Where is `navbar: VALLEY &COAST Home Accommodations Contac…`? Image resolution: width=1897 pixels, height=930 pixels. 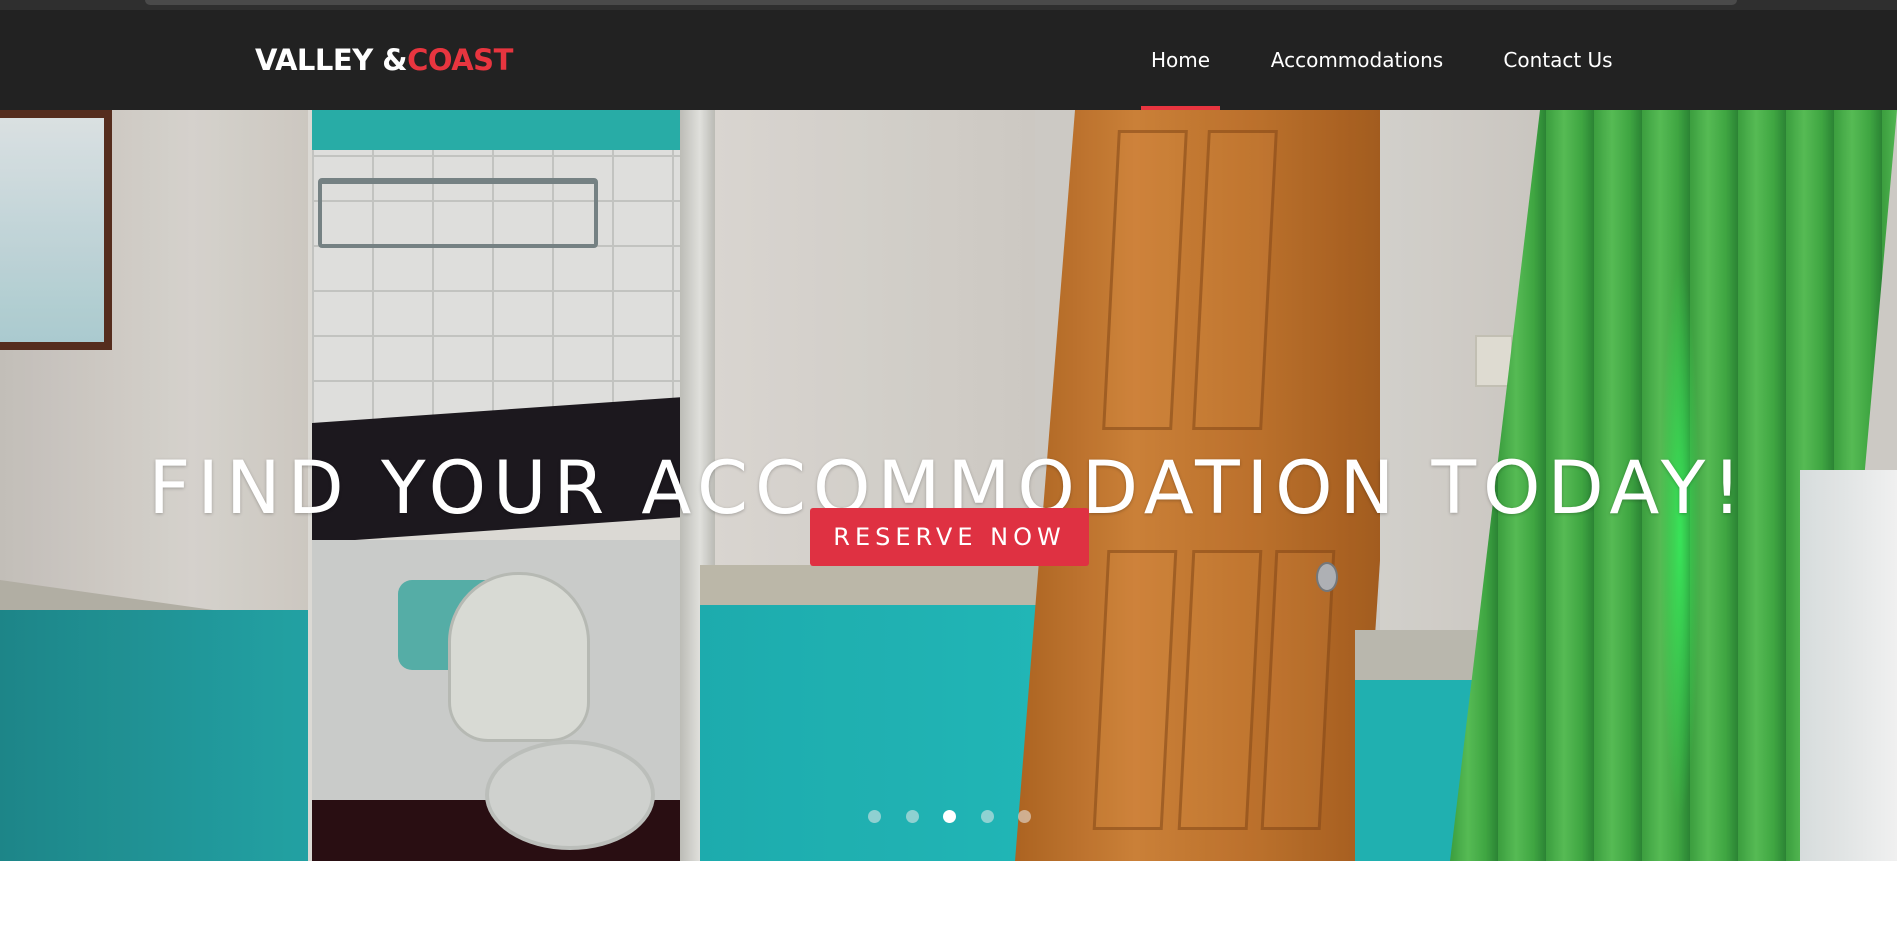 navbar: VALLEY &COAST Home Accommodations Contac… is located at coordinates (948, 60).